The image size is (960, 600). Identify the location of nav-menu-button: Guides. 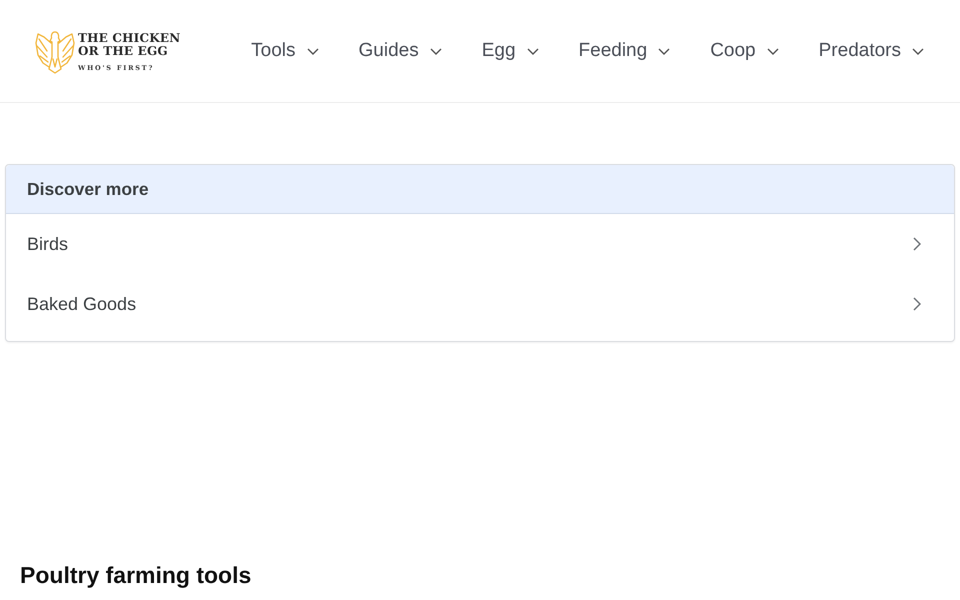
(400, 51).